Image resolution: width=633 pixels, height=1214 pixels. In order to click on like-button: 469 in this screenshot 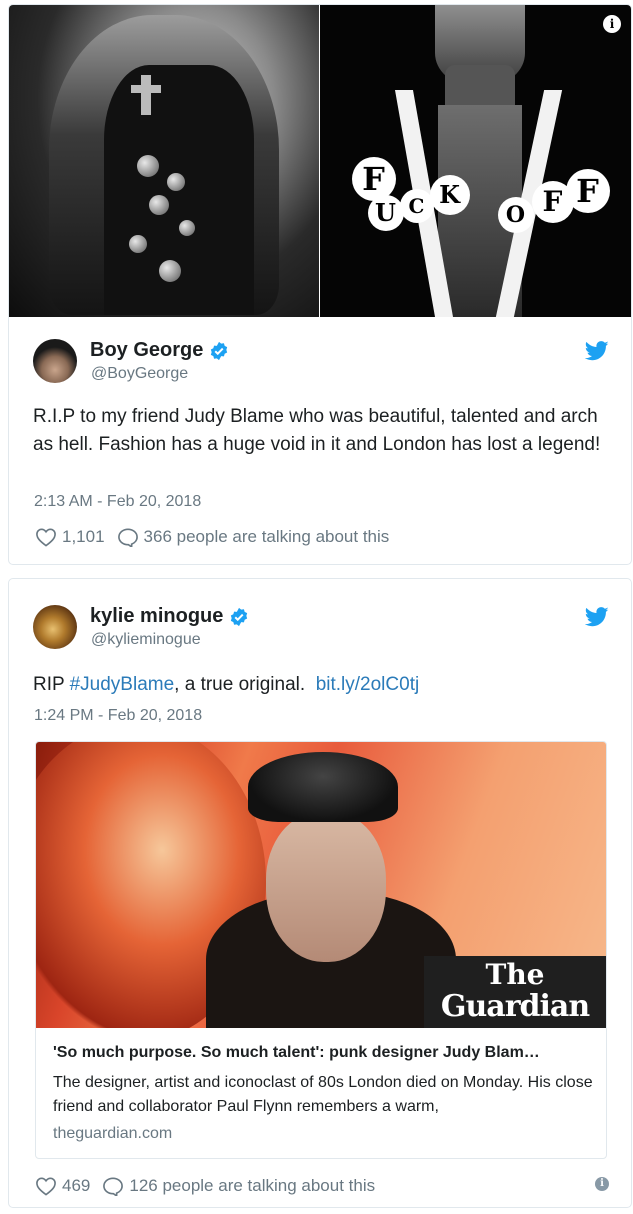, I will do `click(62, 1186)`.